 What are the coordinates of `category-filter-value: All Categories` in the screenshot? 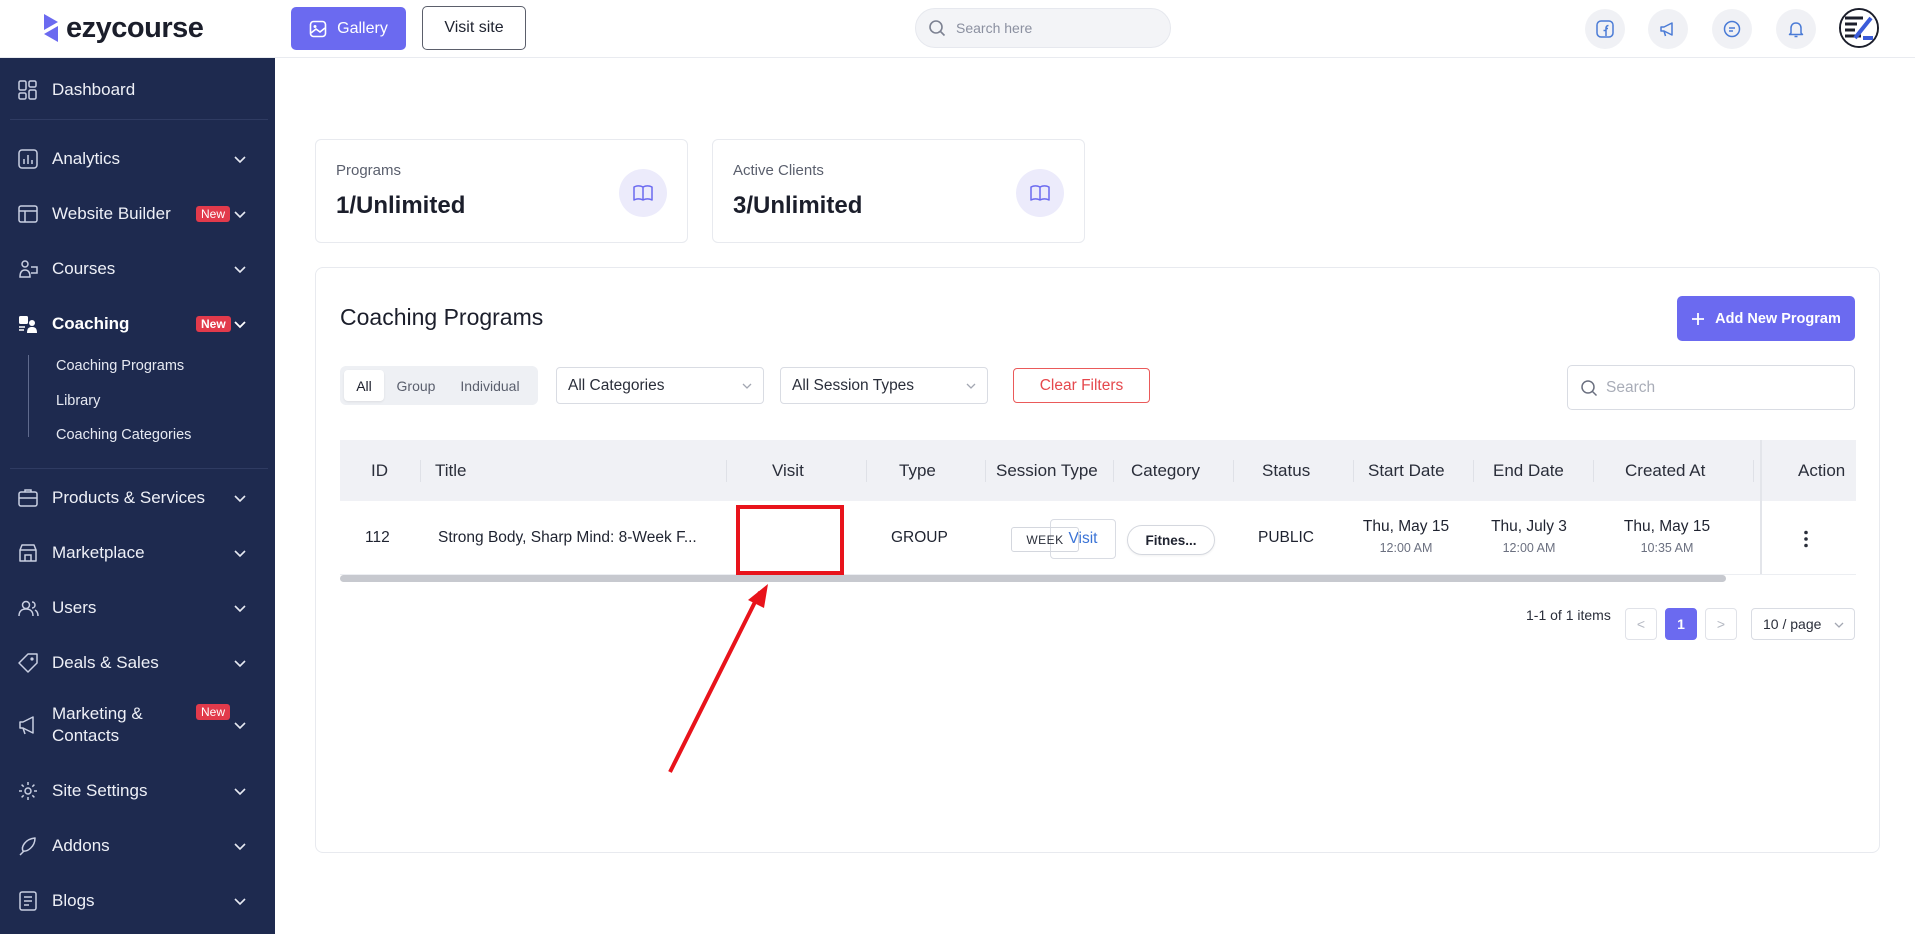 It's located at (616, 385).